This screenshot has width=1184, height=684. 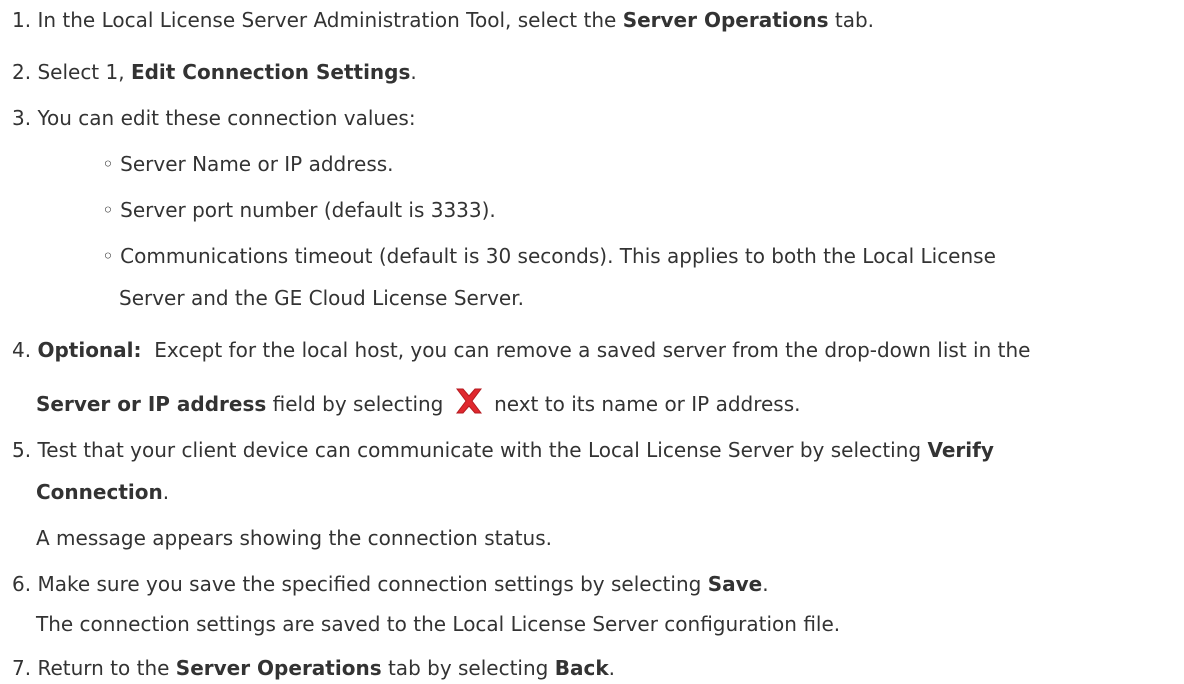 What do you see at coordinates (960, 450) in the screenshot?
I see `ui-term-verify: Verify` at bounding box center [960, 450].